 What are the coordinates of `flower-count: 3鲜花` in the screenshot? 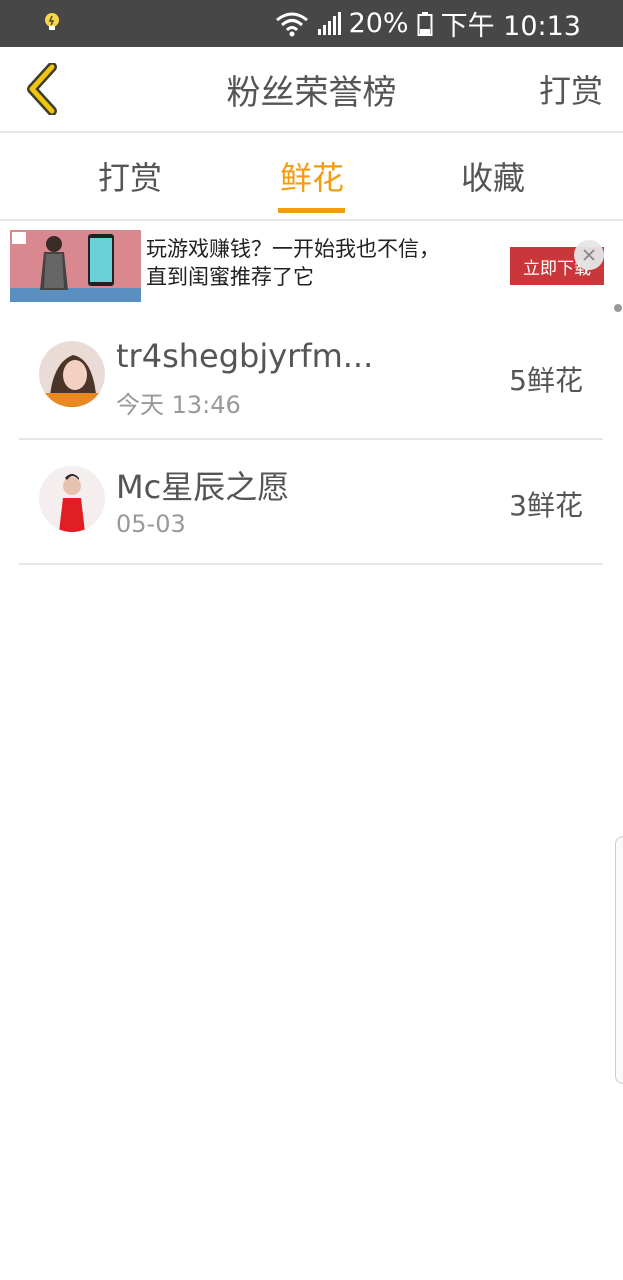 It's located at (546, 505).